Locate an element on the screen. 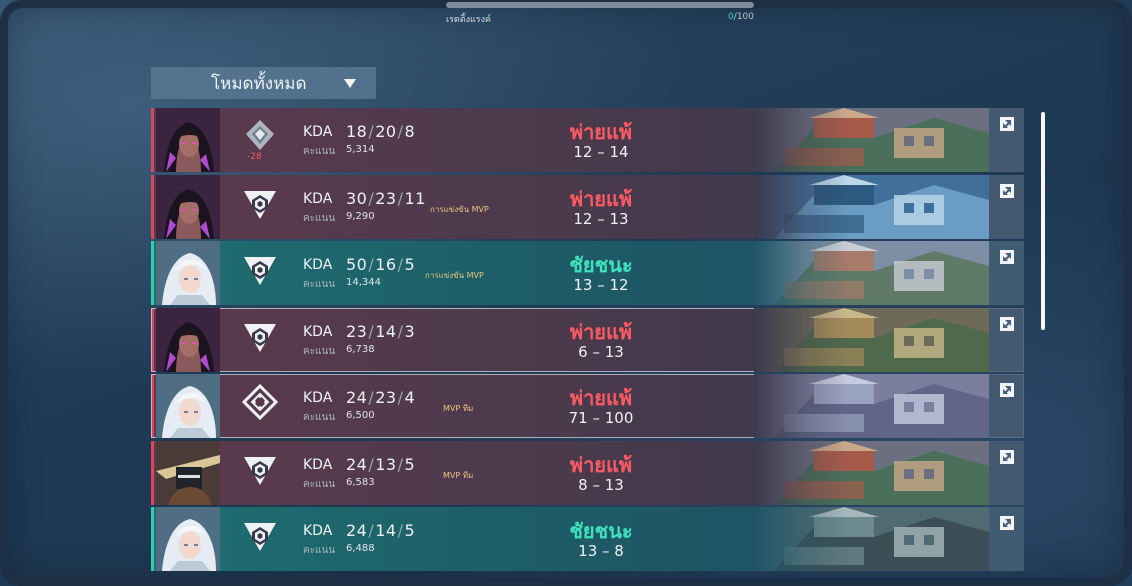  kda-value: 24/14/5 is located at coordinates (381, 530).